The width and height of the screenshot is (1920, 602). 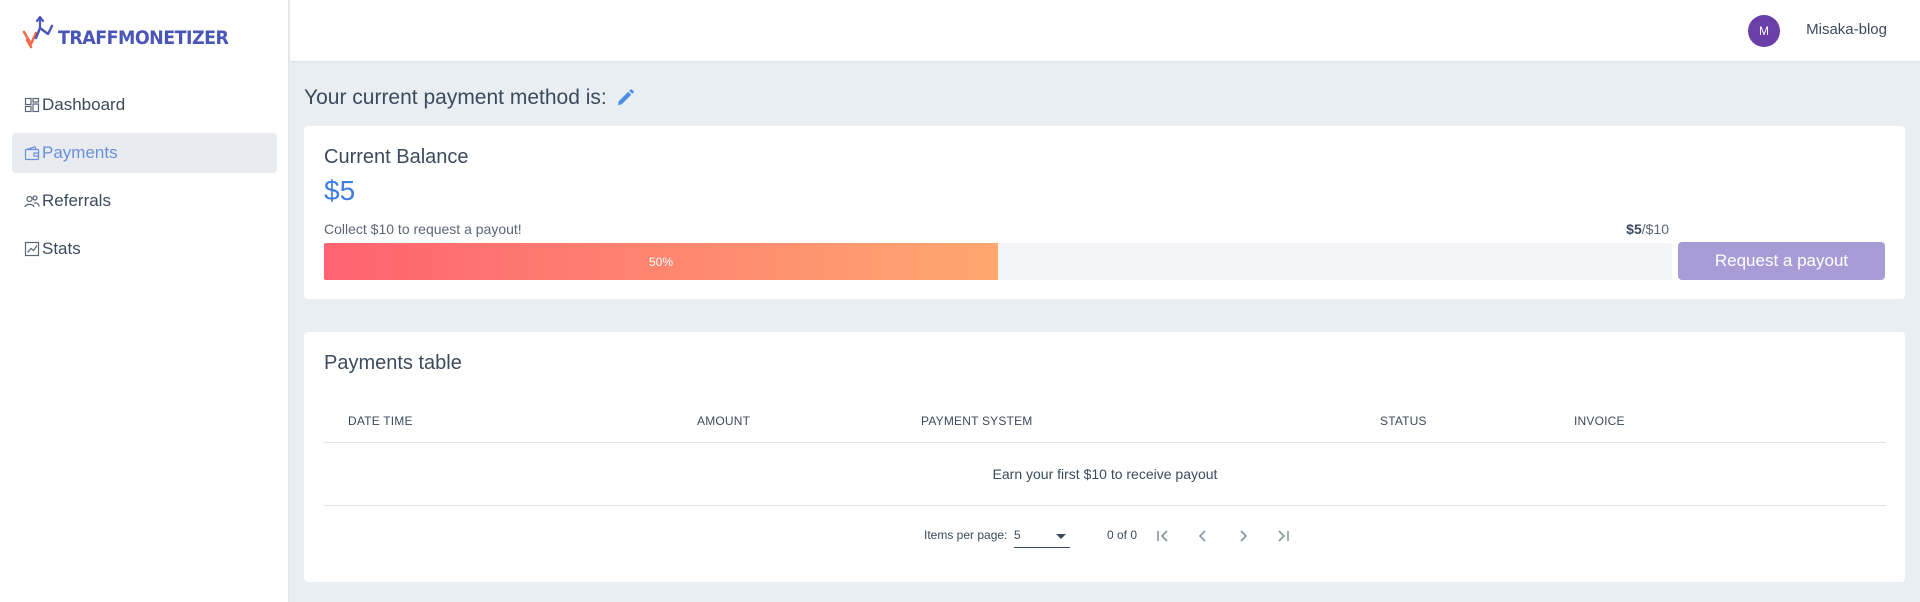 I want to click on column-header-amount: AMOUNT, so click(x=723, y=421).